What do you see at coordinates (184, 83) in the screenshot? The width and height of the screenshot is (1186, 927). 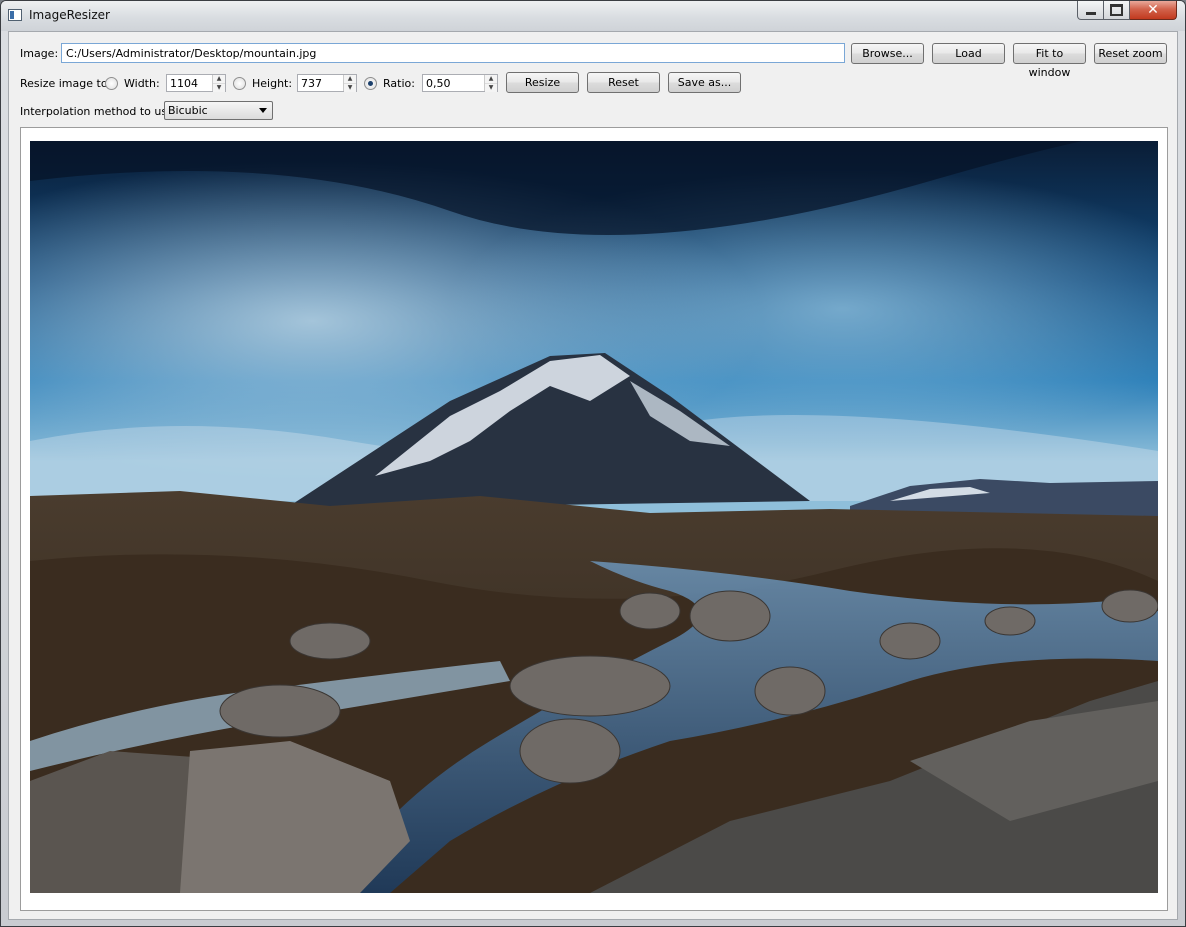 I see `width-value: 1104` at bounding box center [184, 83].